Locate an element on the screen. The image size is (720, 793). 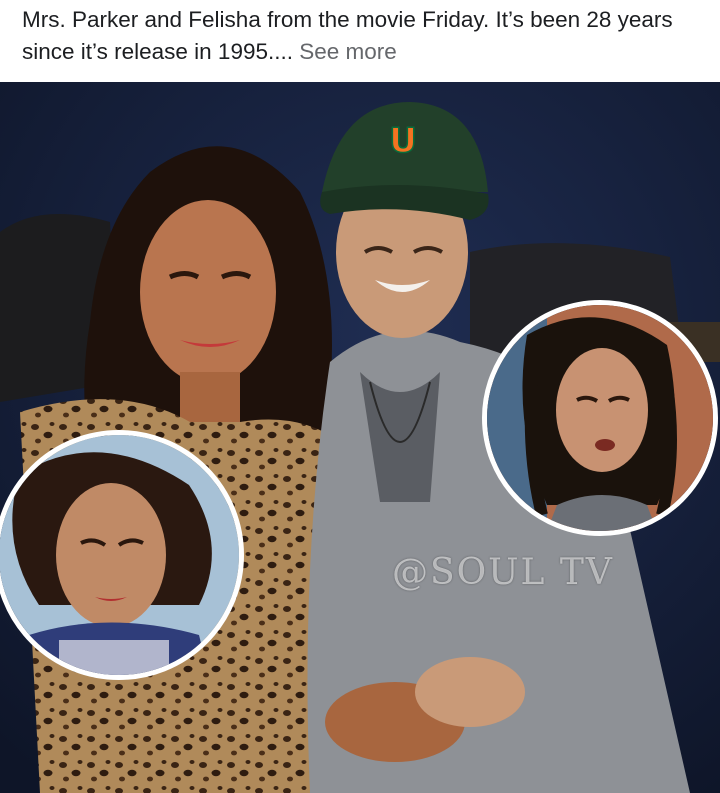
see-more-link: See more is located at coordinates (348, 51).